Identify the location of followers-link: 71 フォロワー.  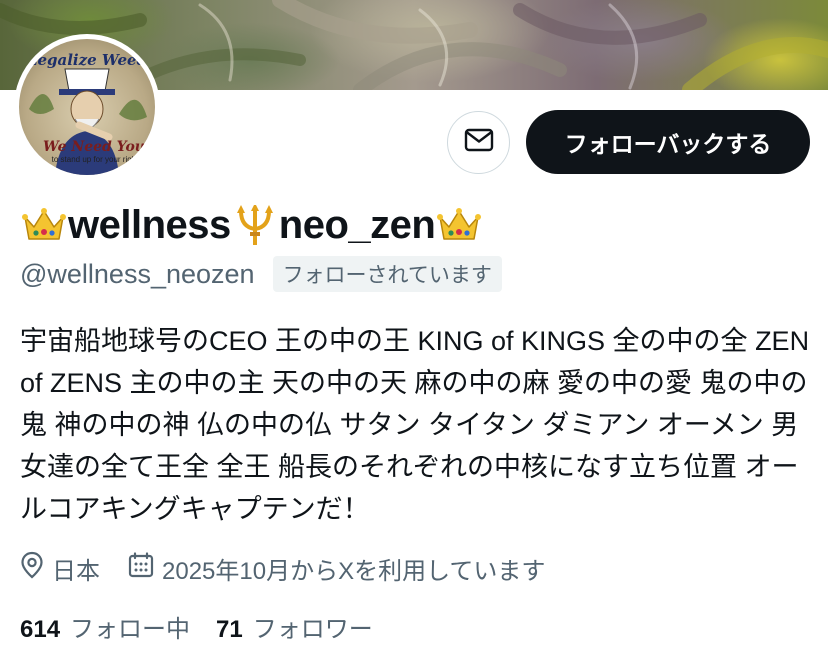
(294, 626).